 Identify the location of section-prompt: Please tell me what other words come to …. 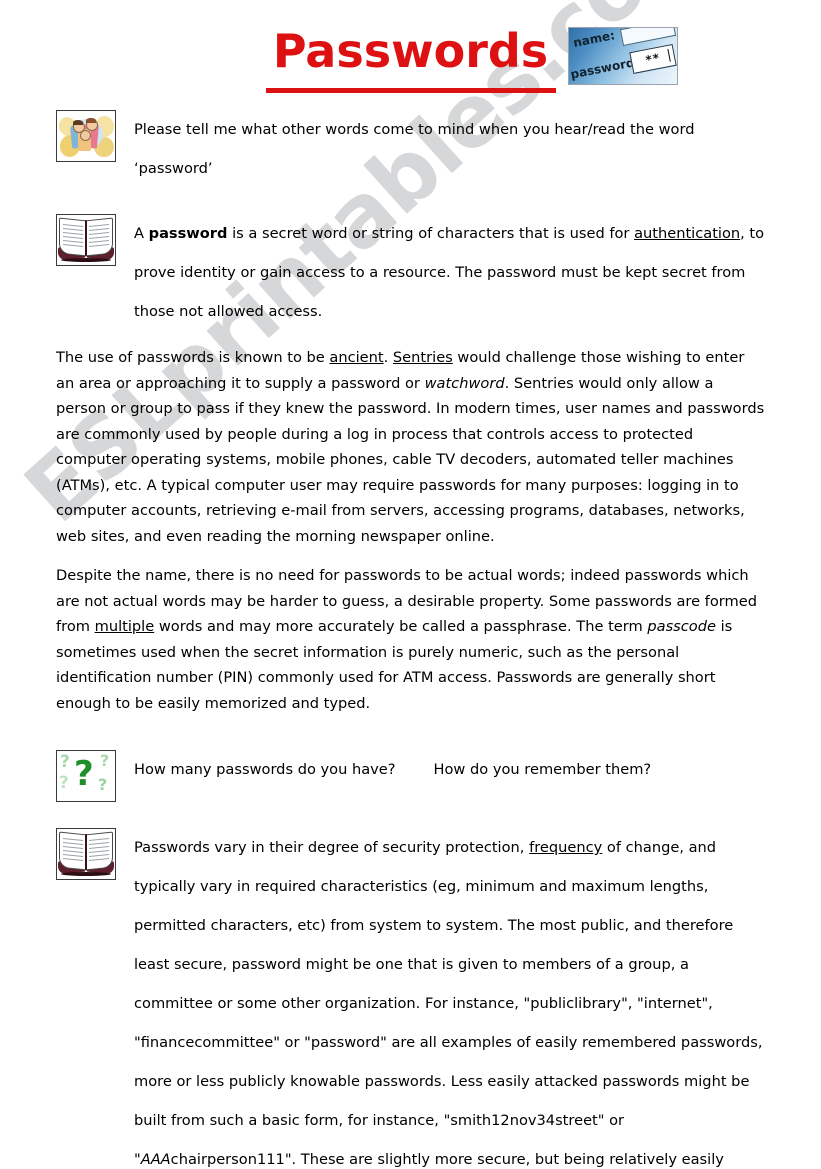
(410, 149).